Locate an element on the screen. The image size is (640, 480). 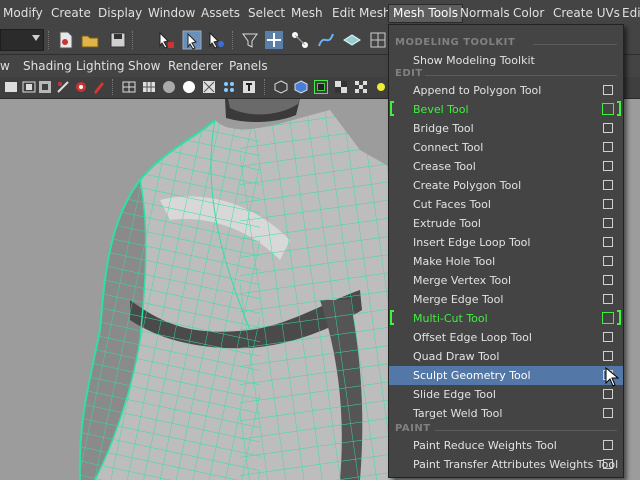
menu-item-merge-edge-tool: Merge Edge Tool is located at coordinates (506, 299).